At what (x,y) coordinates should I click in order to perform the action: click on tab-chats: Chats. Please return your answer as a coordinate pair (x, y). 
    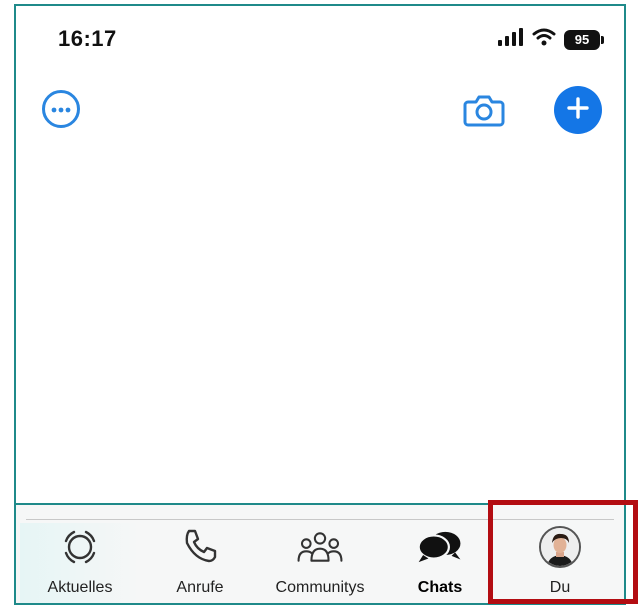
    Looking at the image, I should click on (440, 563).